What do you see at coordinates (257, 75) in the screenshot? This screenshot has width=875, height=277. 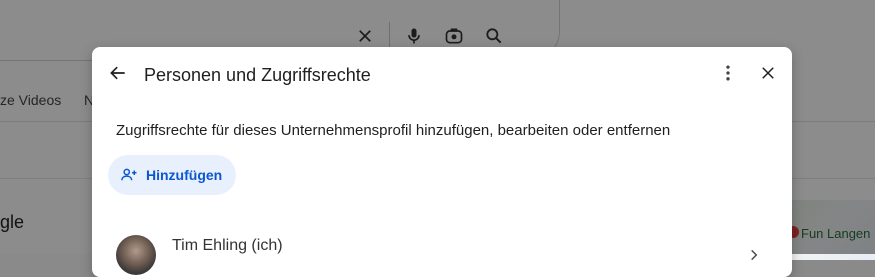 I see `dialog-title: Personen und Zugriffsrechte` at bounding box center [257, 75].